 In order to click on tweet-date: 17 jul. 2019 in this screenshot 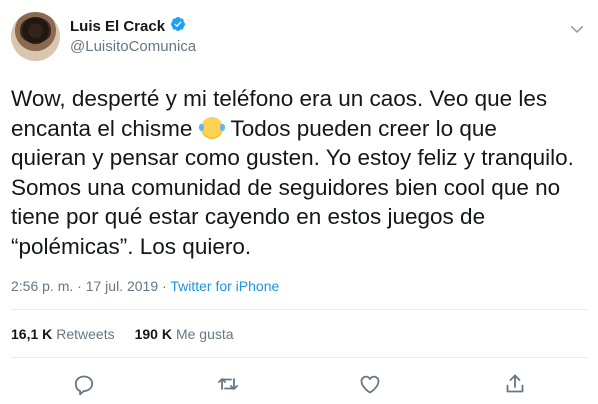, I will do `click(122, 286)`.